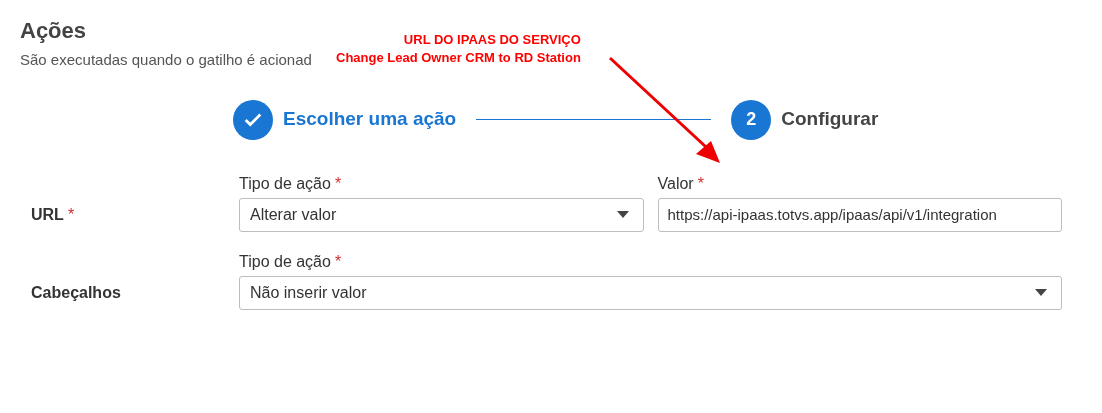 The image size is (1102, 413). I want to click on row-label: URL, so click(47, 214).